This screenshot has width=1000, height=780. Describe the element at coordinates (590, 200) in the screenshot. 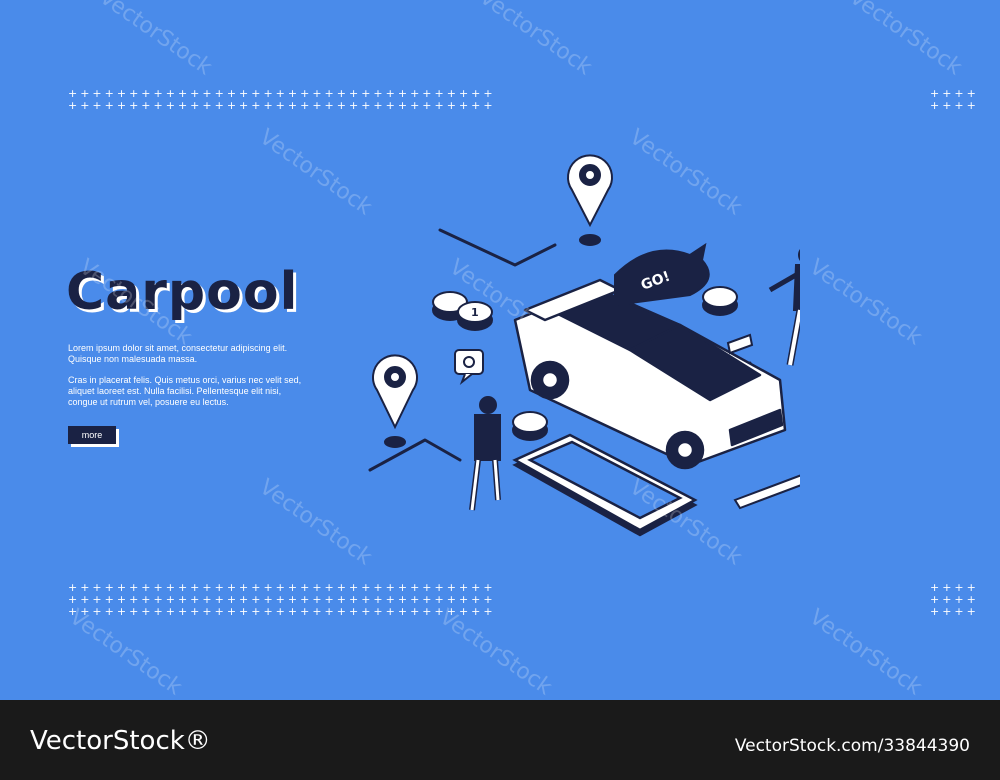

I see `map-pin-icon-top` at that location.